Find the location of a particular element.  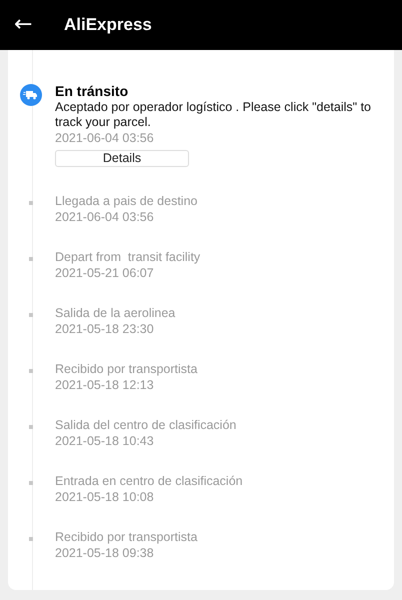

back-button: ← is located at coordinates (25, 25).